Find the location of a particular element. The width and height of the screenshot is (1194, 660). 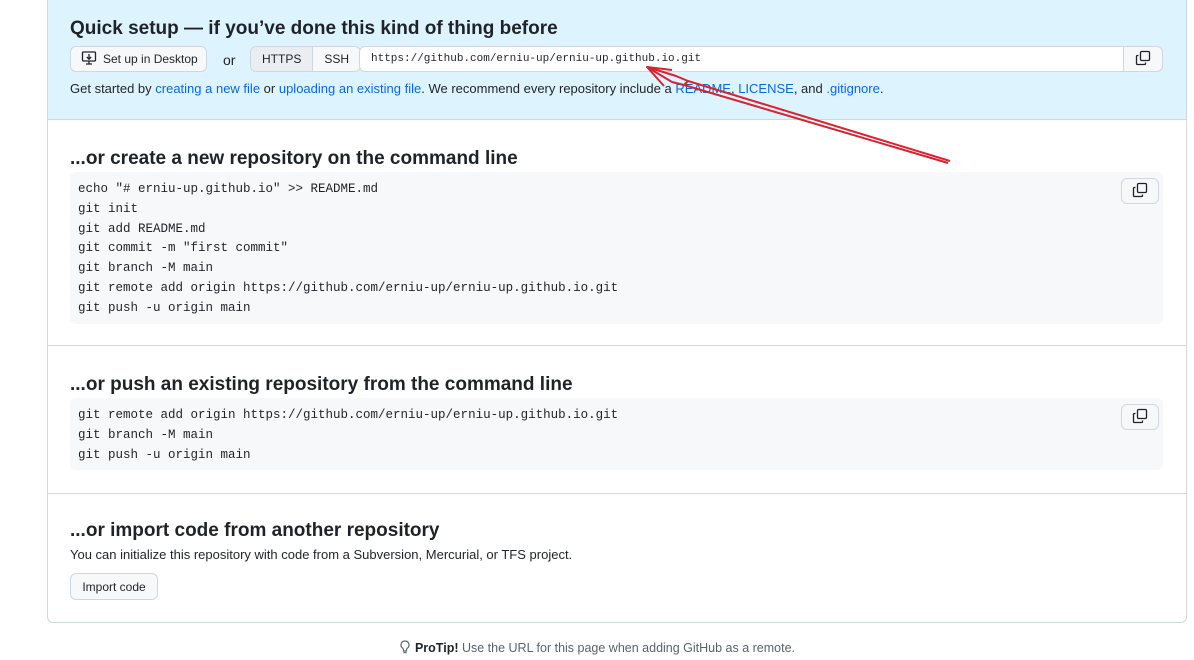

light-bulb-icon is located at coordinates (405, 648).